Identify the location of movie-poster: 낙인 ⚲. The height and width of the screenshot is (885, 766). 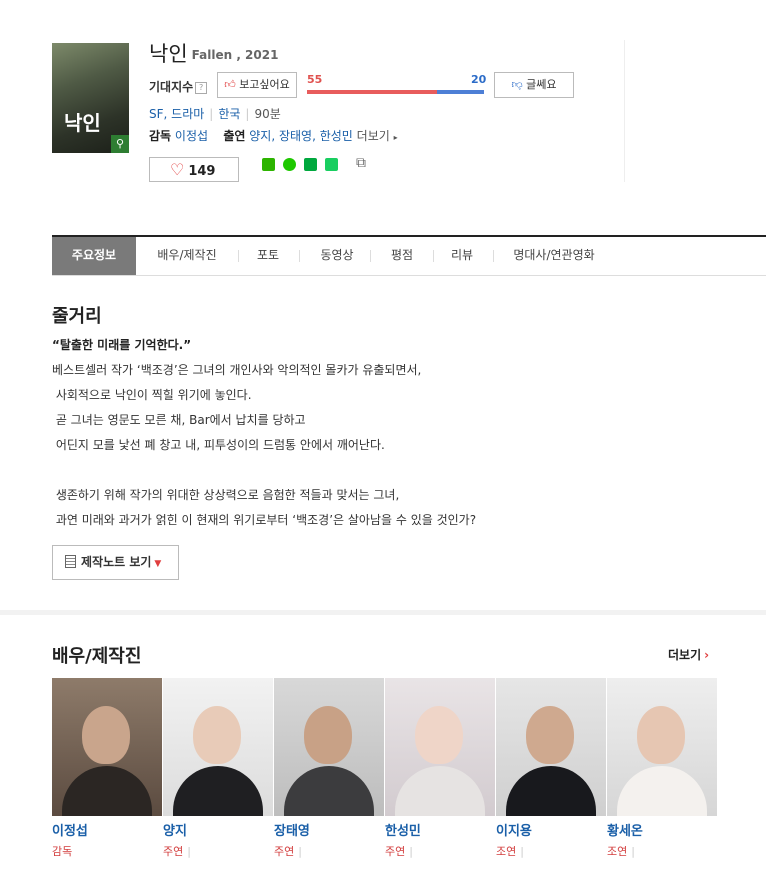
(90, 98).